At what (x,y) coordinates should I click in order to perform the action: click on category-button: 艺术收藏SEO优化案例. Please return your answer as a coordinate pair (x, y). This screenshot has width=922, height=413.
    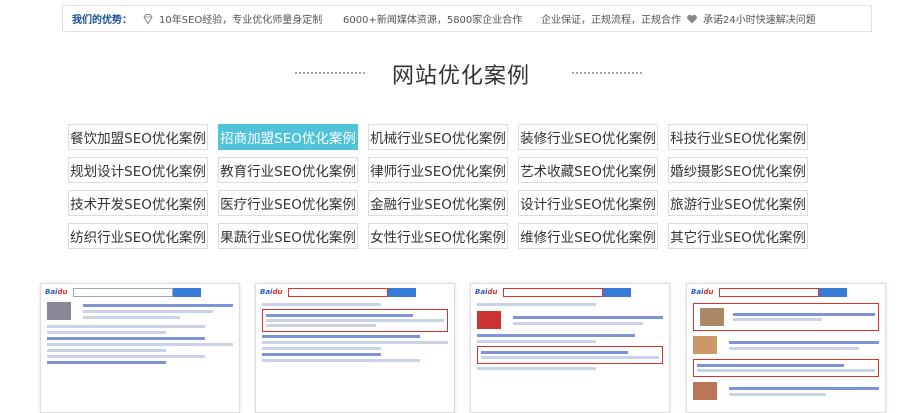
    Looking at the image, I should click on (588, 170).